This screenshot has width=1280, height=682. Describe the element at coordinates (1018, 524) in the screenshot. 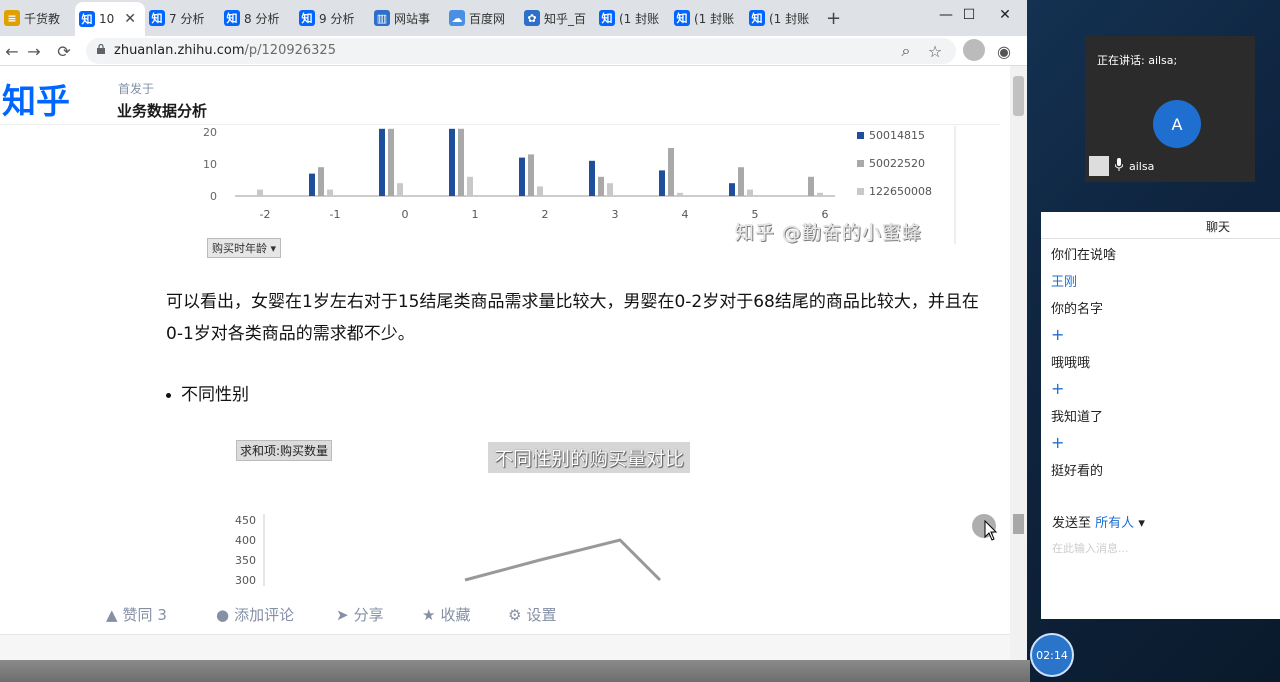

I see `scroll-marker` at that location.